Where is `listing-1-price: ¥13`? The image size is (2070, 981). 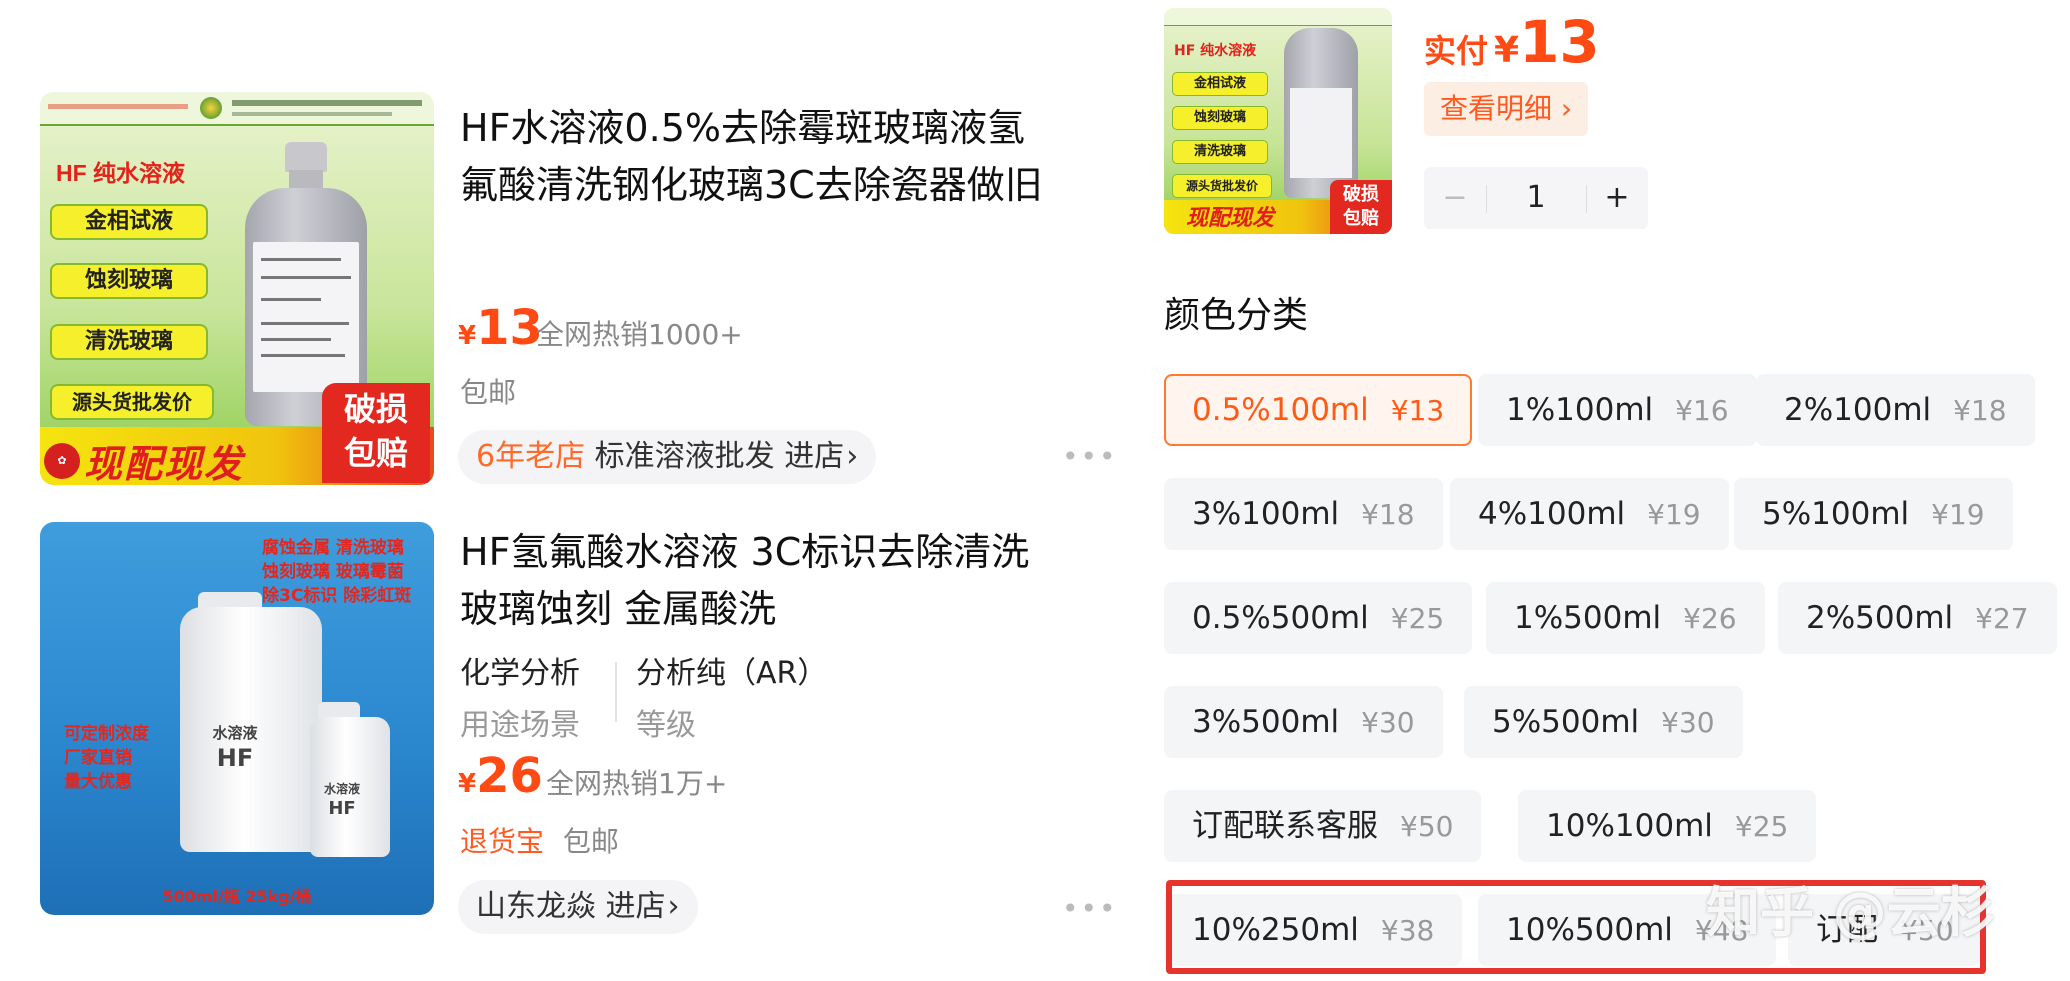 listing-1-price: ¥13 is located at coordinates (500, 328).